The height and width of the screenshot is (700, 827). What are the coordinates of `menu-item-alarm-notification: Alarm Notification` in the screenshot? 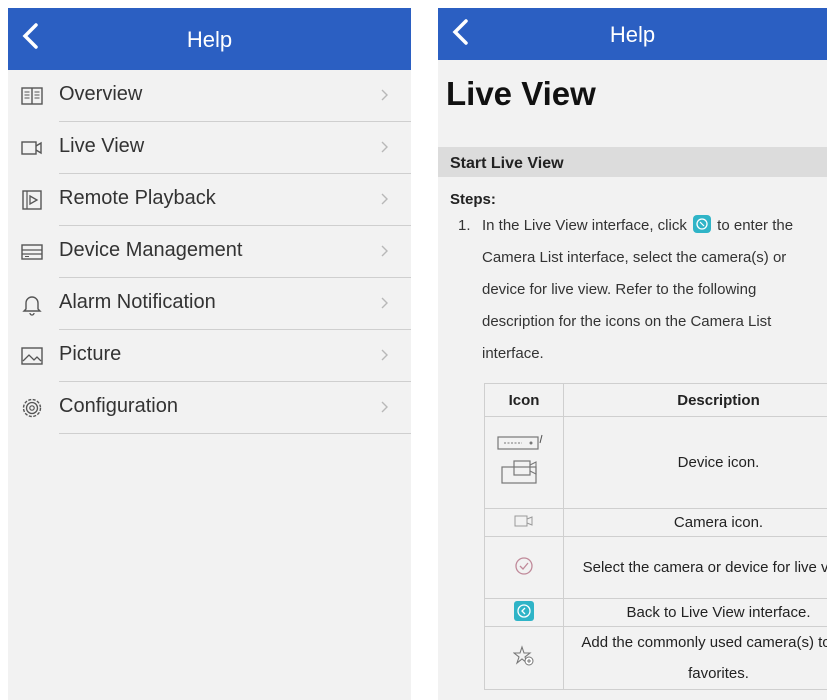 It's located at (209, 304).